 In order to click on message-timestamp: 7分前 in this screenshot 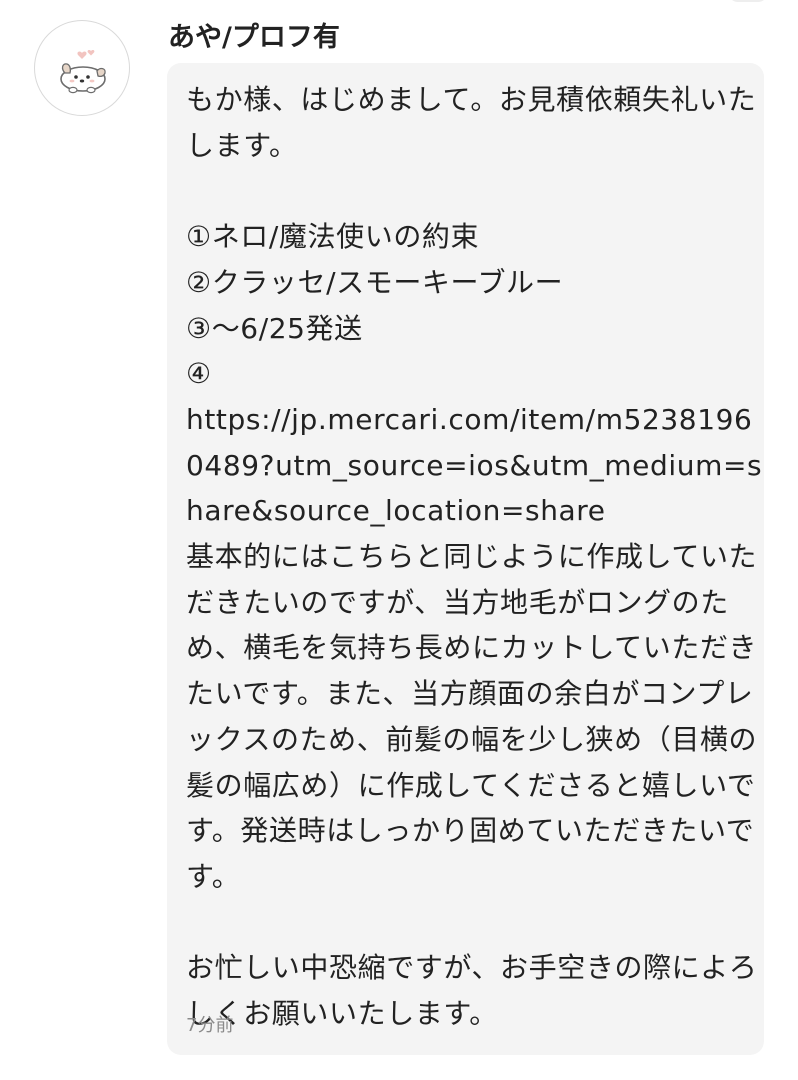, I will do `click(210, 1025)`.